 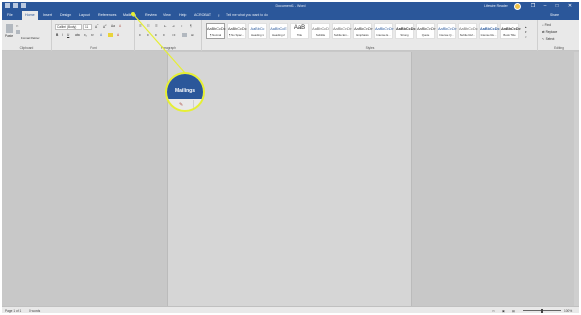 I want to click on callout-label: Mailings, so click(x=185, y=91).